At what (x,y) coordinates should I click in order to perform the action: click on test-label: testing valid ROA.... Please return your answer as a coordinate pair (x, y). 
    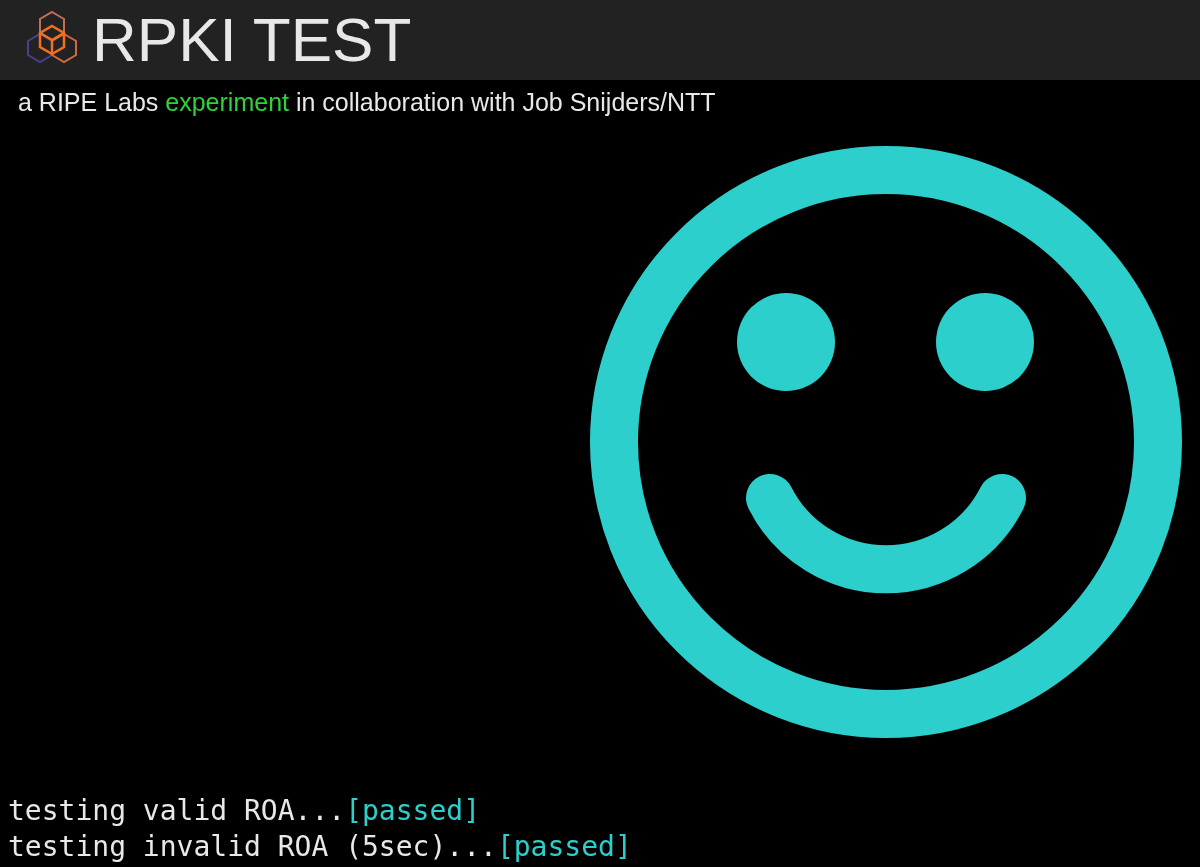
    Looking at the image, I should click on (177, 810).